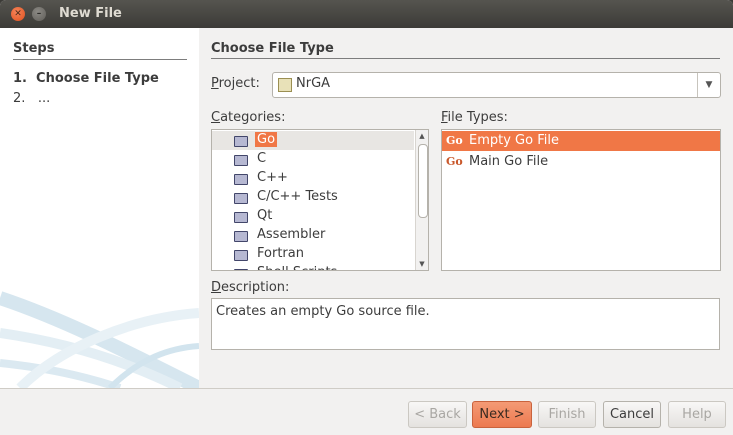  I want to click on title-divider, so click(465, 58).